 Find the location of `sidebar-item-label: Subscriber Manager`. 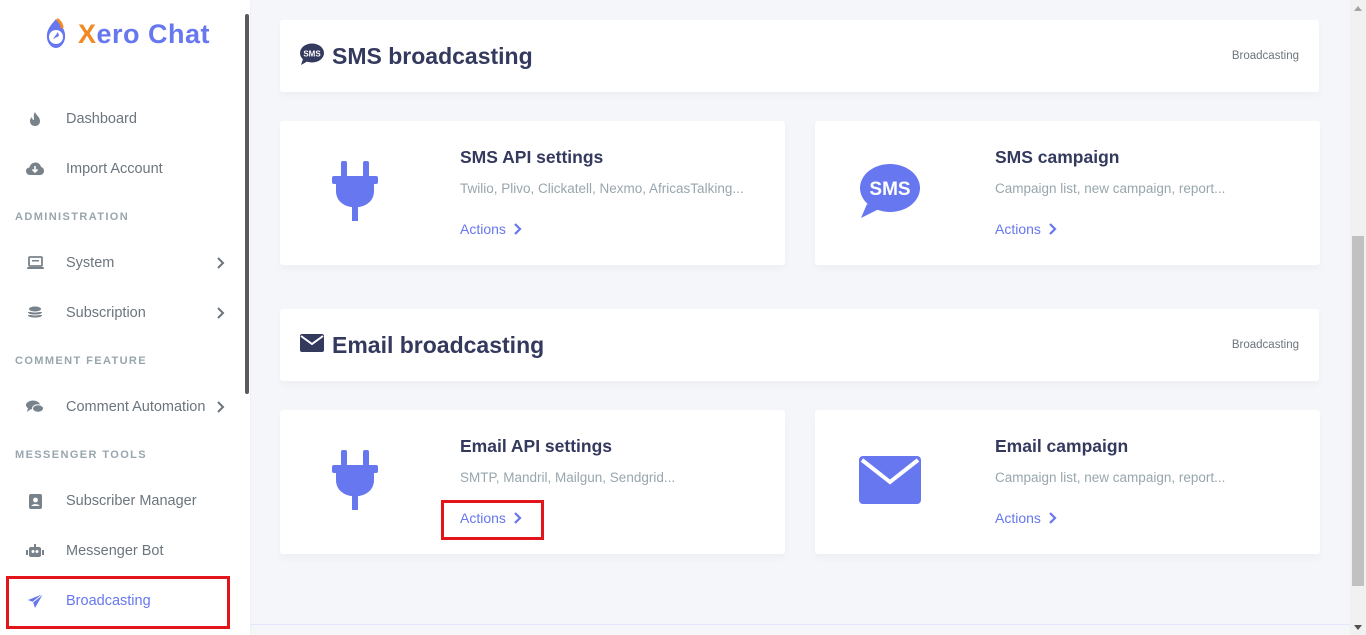

sidebar-item-label: Subscriber Manager is located at coordinates (131, 501).